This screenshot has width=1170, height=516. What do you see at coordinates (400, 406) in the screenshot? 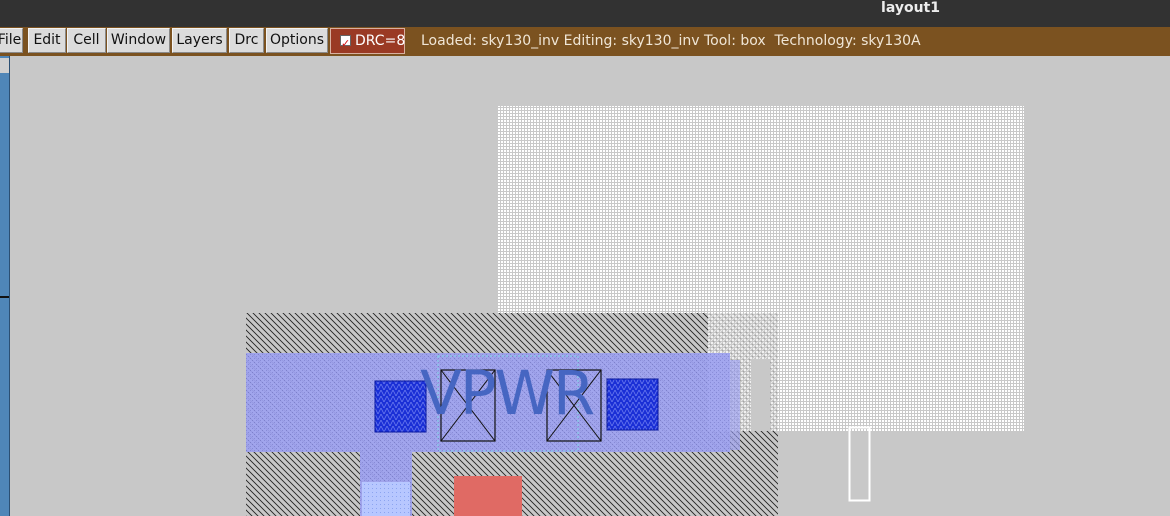
I see `contact-left` at bounding box center [400, 406].